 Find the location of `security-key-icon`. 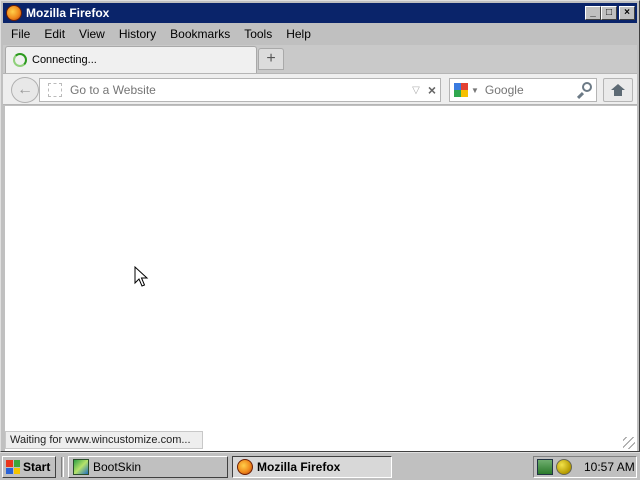

security-key-icon is located at coordinates (564, 467).